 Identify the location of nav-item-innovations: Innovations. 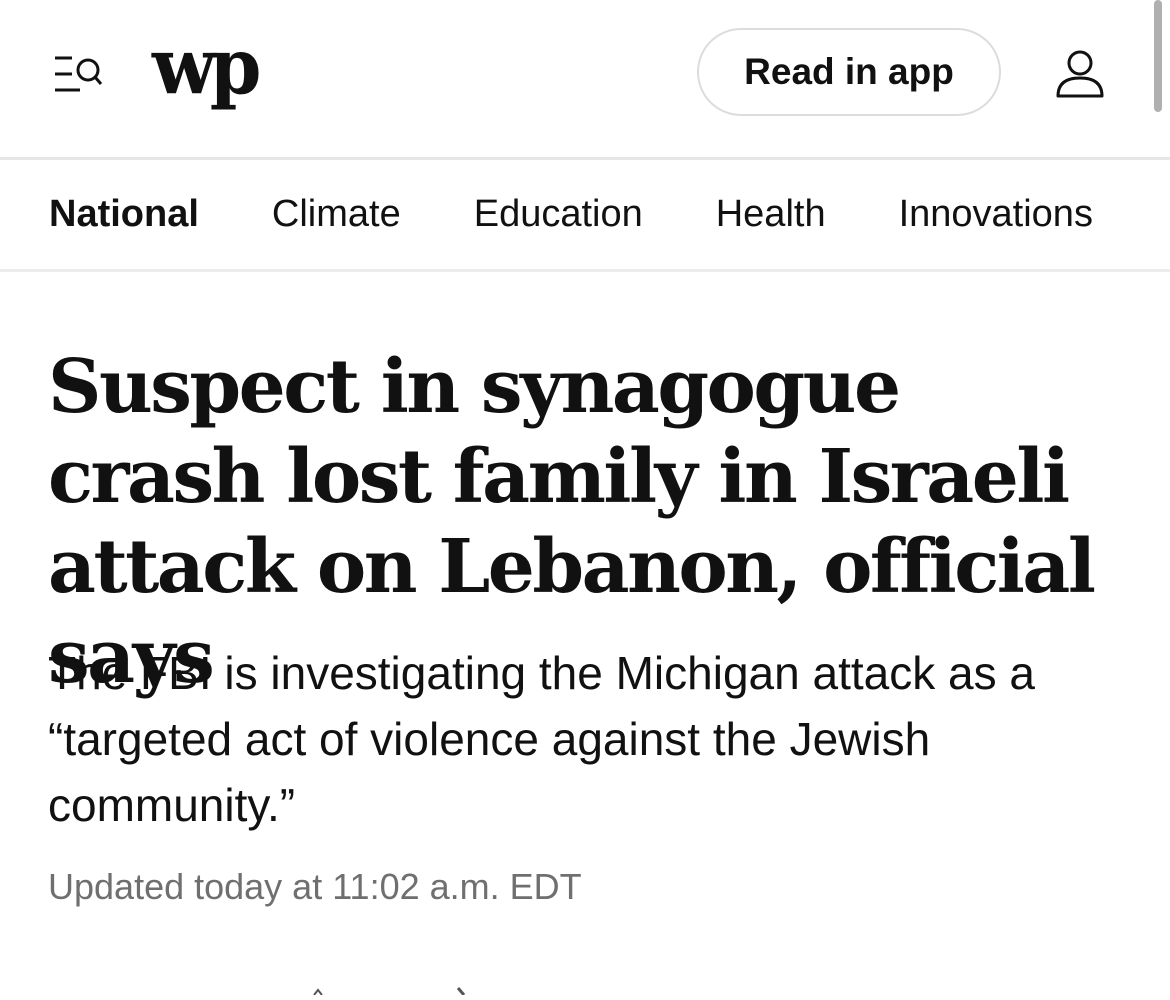
(996, 214).